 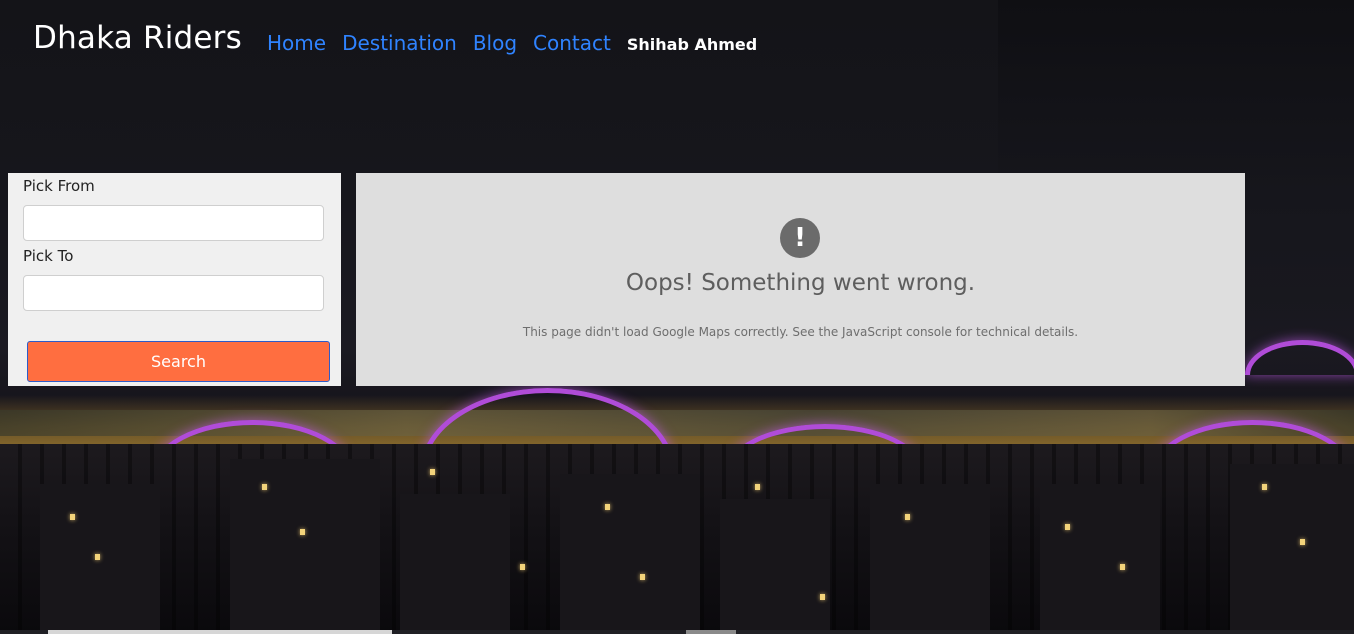 What do you see at coordinates (137, 38) in the screenshot?
I see `brand-logo: Dhaka Riders` at bounding box center [137, 38].